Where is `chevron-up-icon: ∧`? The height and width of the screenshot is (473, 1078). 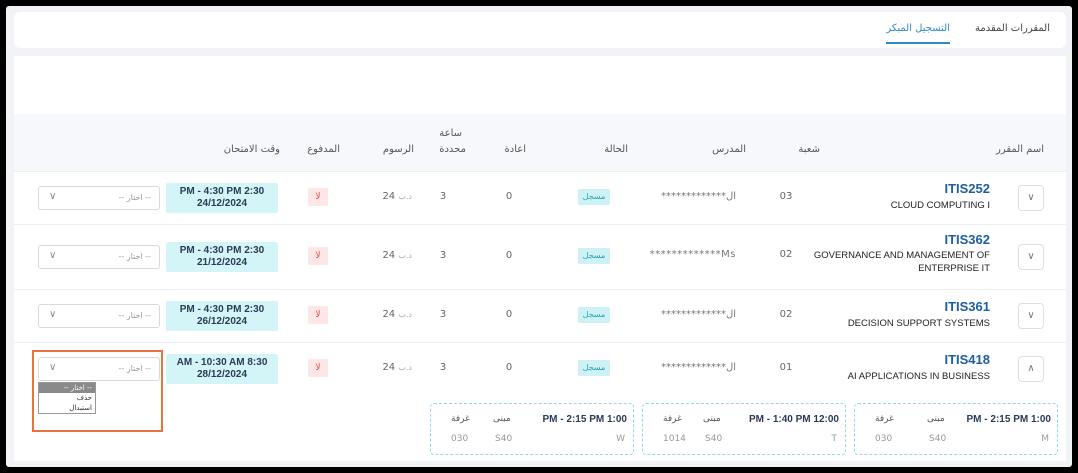
chevron-up-icon: ∧ is located at coordinates (1031, 369).